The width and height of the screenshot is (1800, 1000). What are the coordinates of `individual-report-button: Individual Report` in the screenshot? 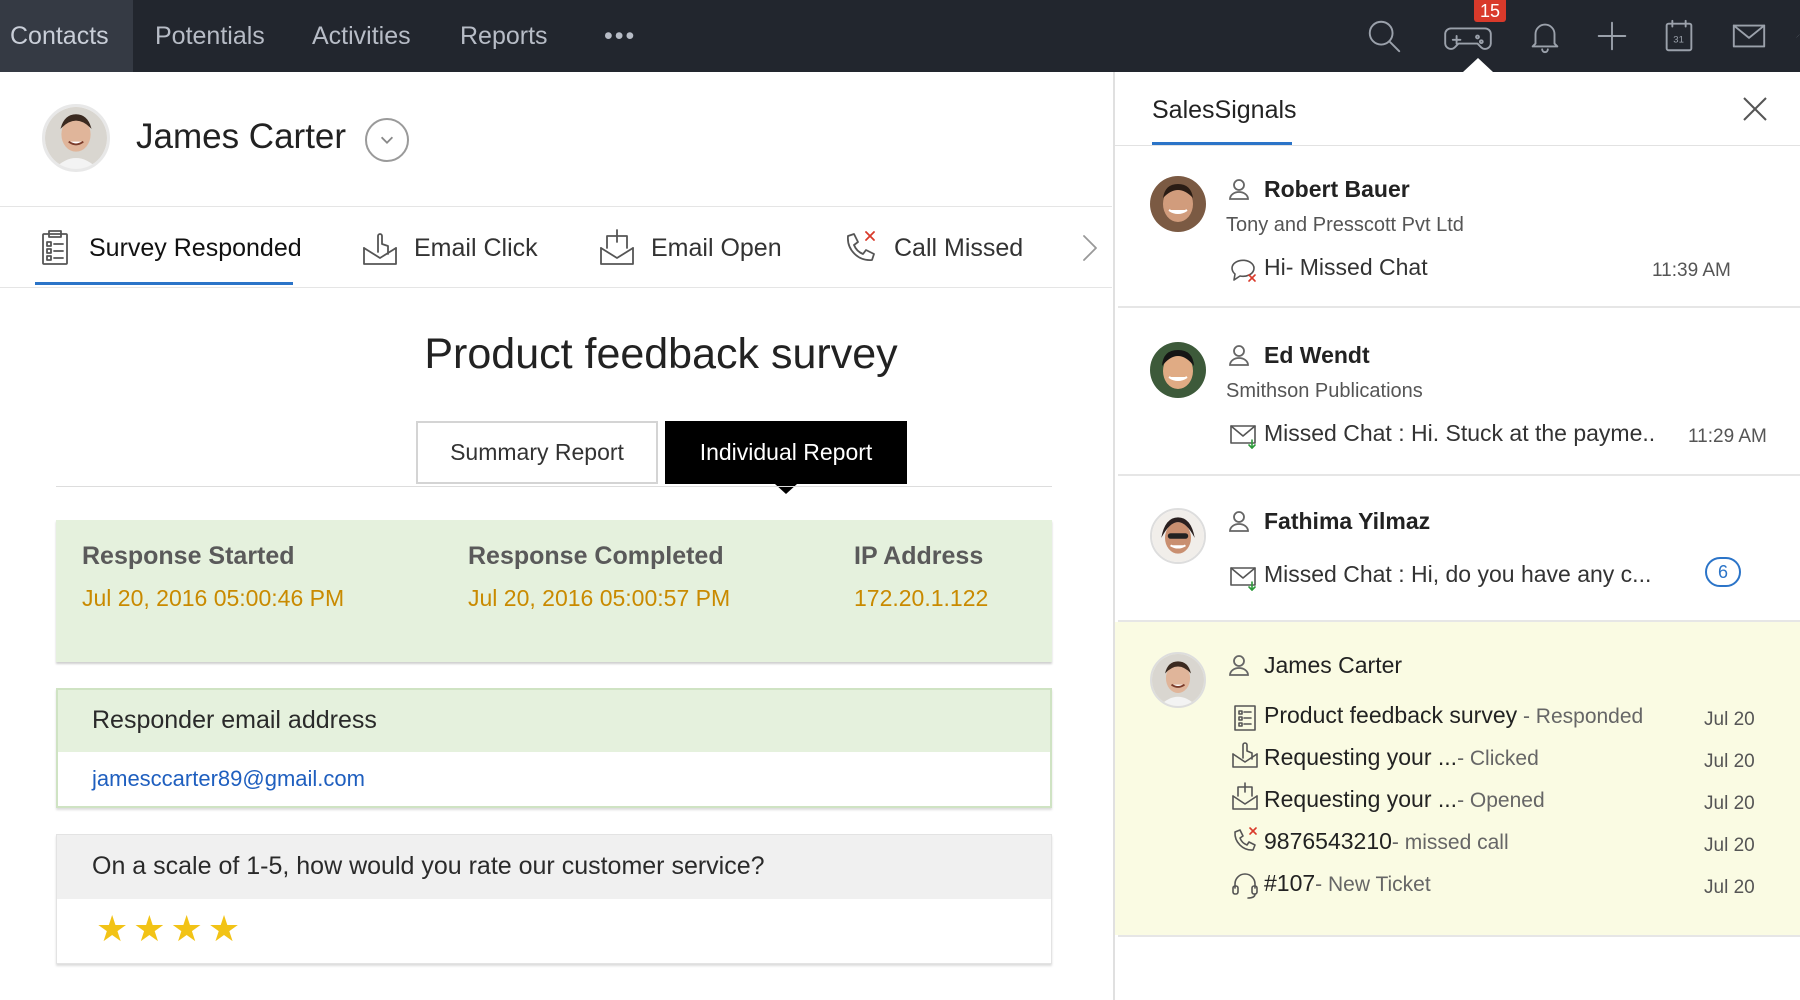 It's located at (786, 452).